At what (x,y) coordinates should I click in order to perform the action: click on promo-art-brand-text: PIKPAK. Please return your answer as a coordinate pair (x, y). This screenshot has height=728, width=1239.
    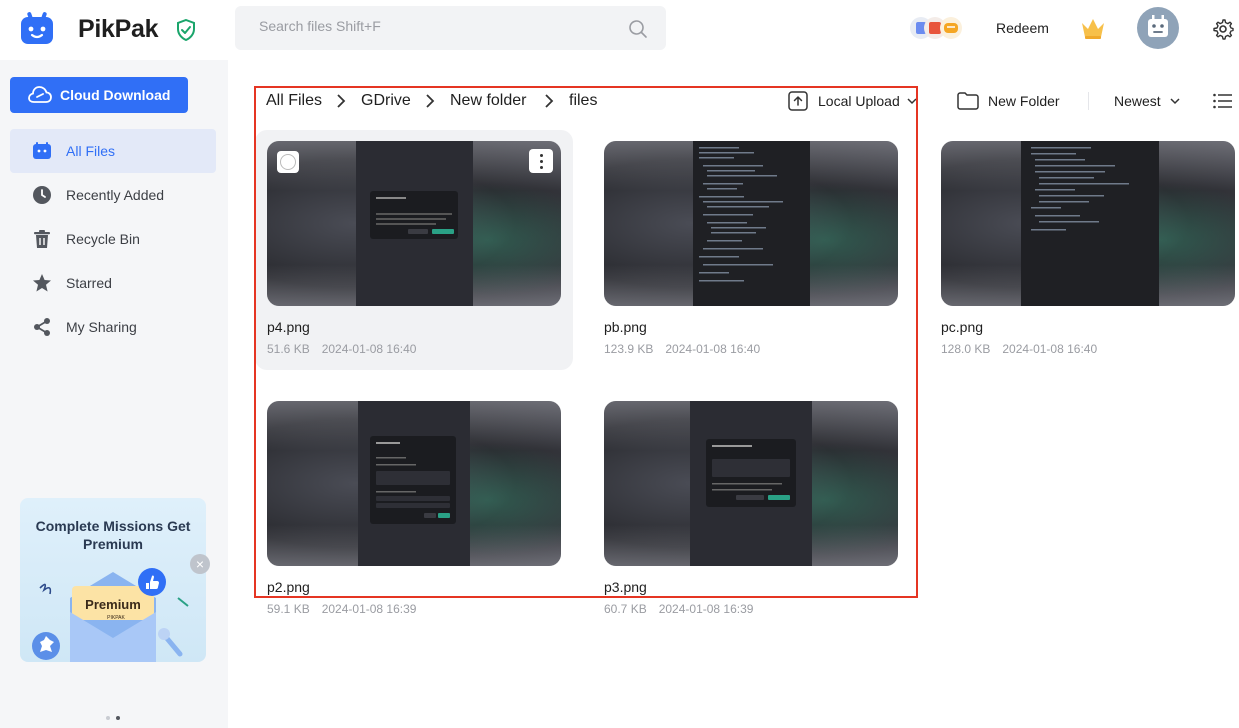
    Looking at the image, I should click on (116, 618).